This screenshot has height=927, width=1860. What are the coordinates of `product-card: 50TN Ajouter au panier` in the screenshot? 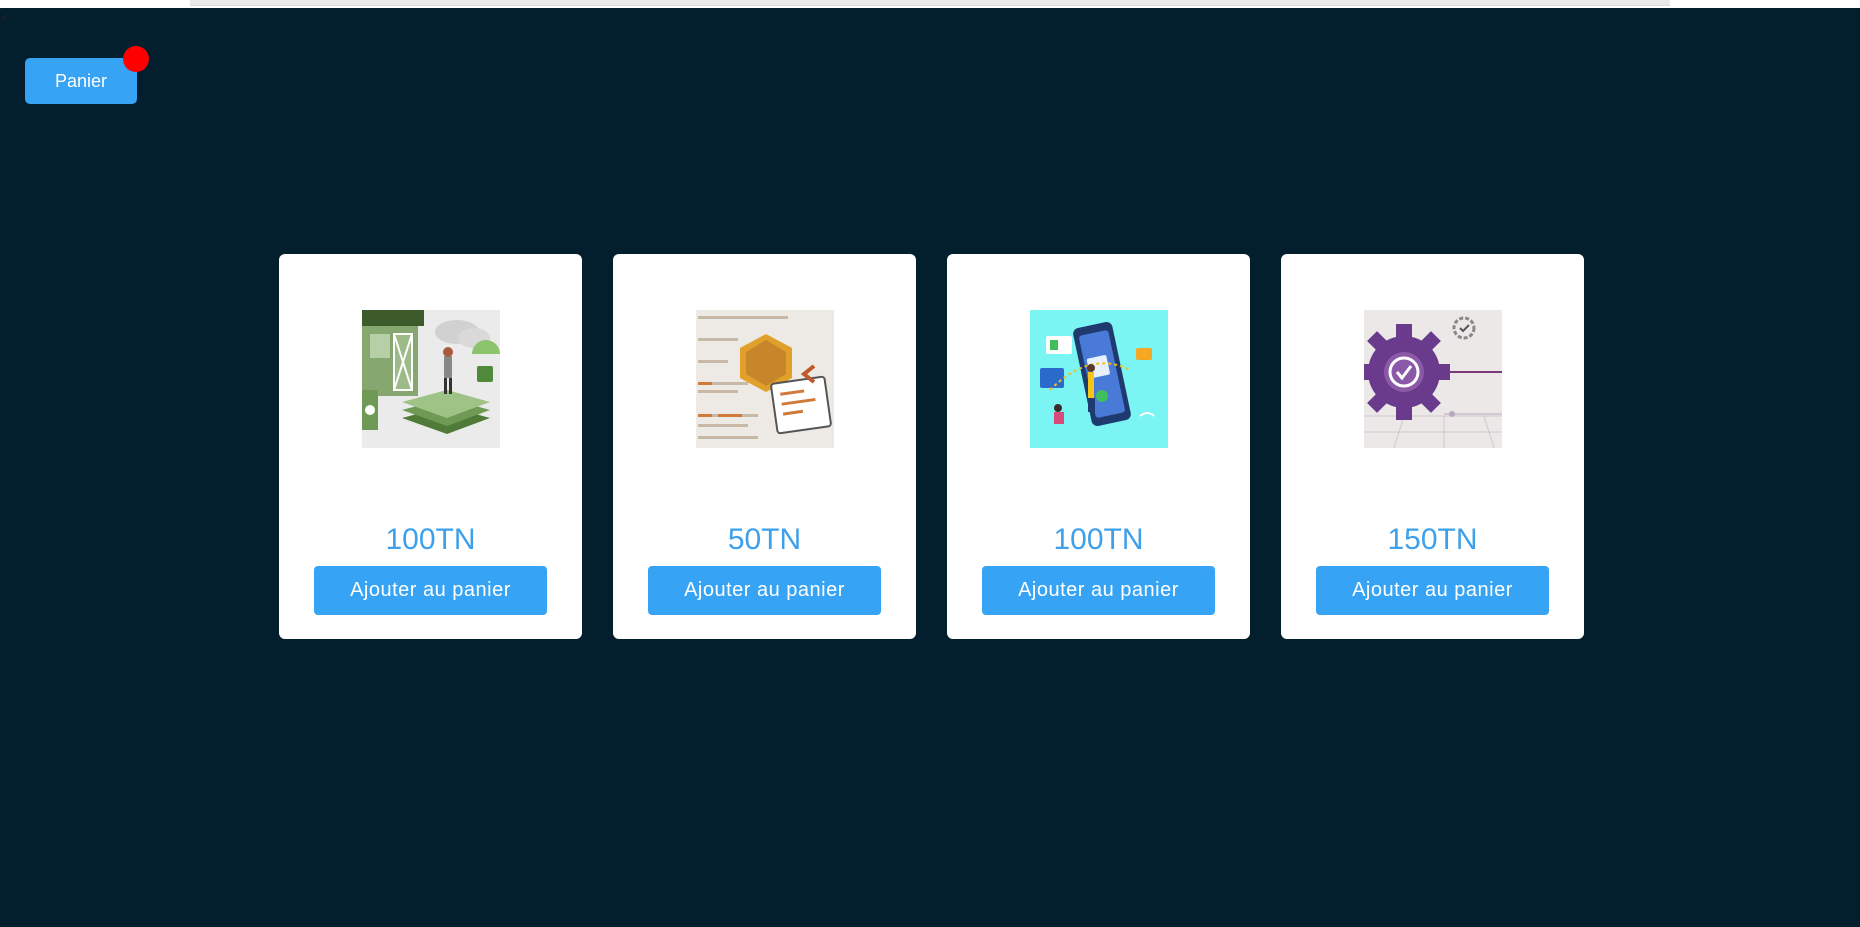 It's located at (764, 446).